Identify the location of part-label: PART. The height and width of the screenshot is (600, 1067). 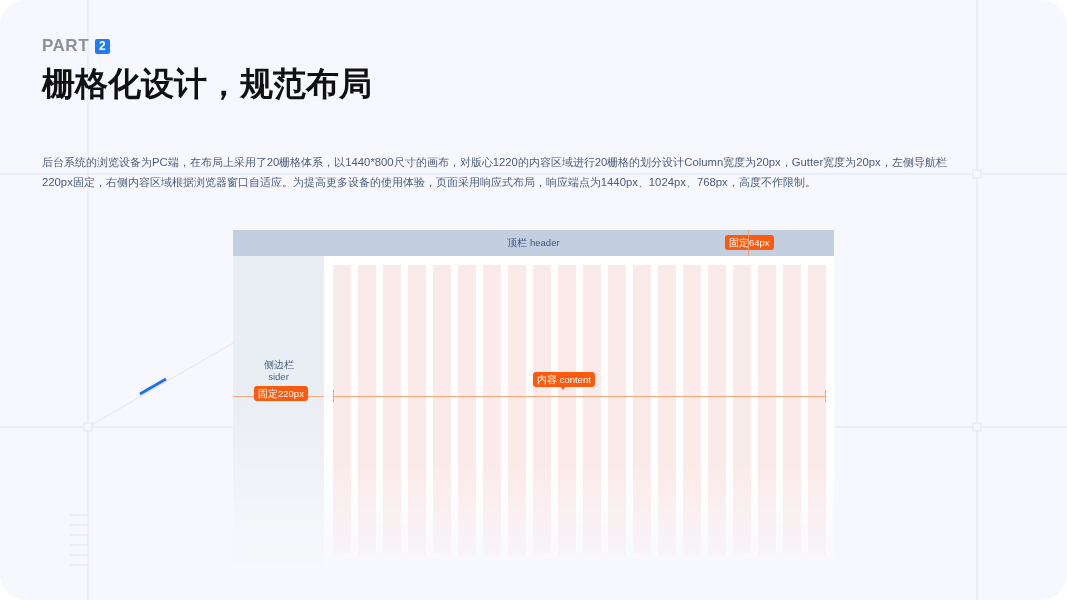
(65, 46).